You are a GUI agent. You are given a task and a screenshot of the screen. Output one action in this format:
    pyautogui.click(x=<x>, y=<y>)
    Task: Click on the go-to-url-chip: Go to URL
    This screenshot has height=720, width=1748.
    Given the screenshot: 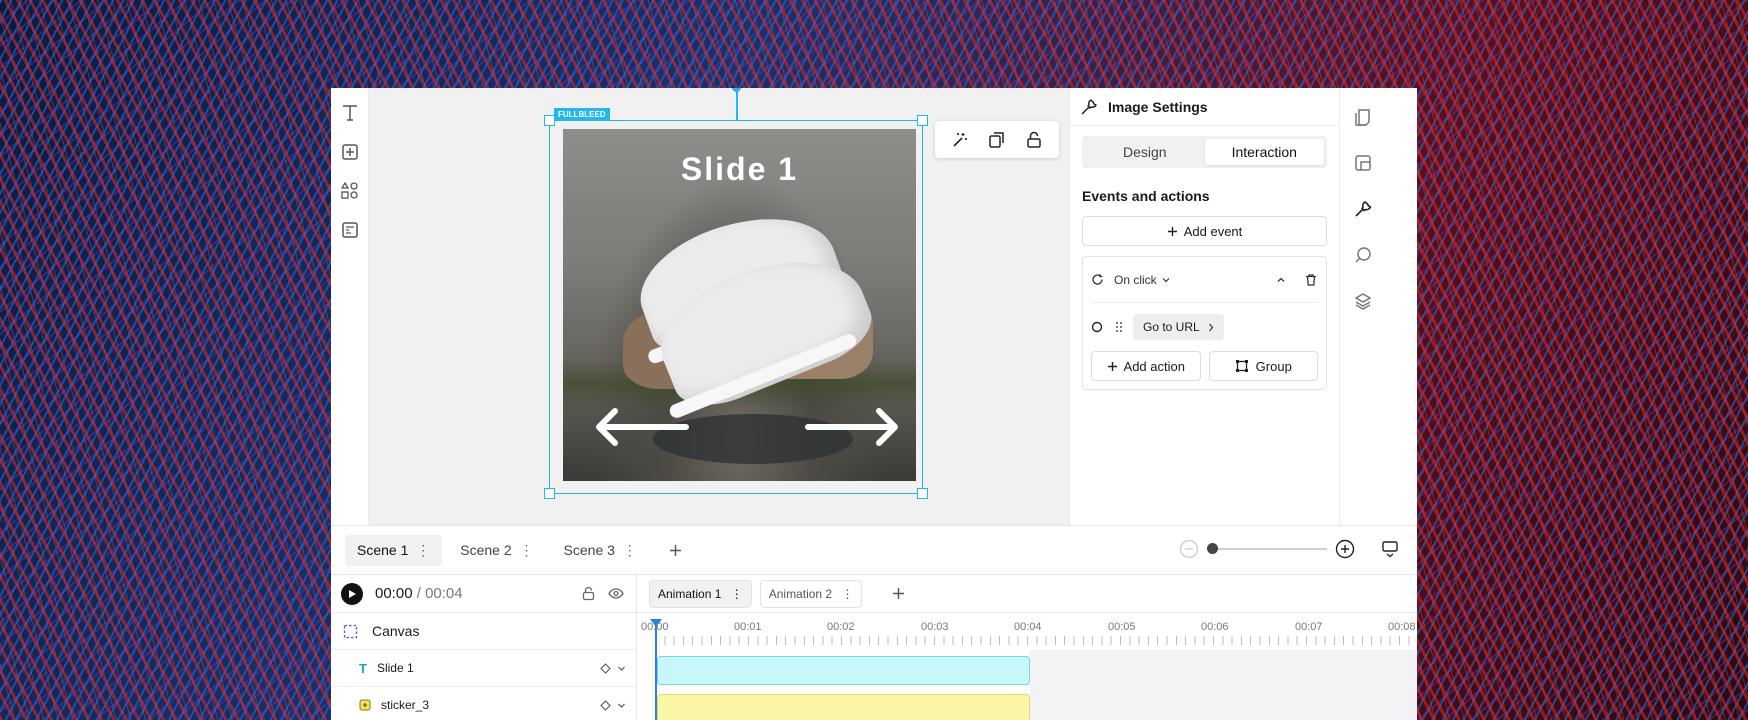 What is the action you would take?
    pyautogui.click(x=1178, y=327)
    